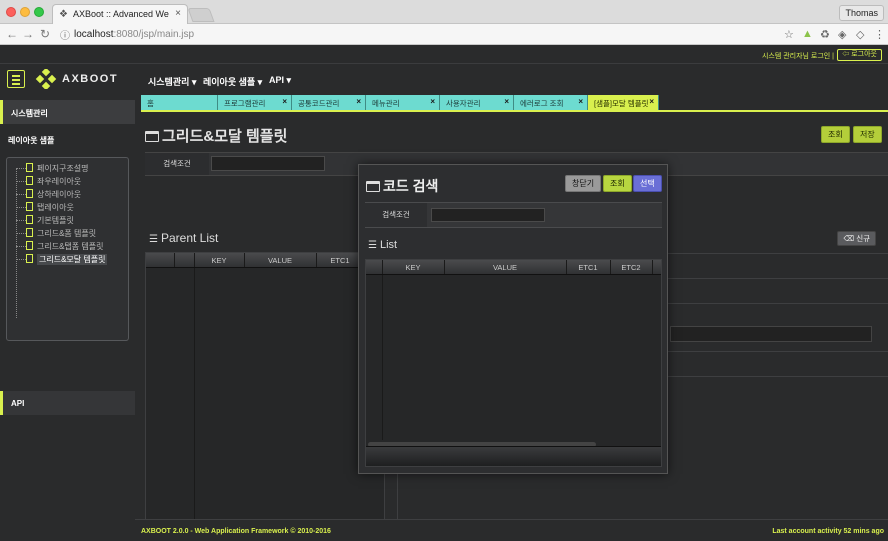 The height and width of the screenshot is (541, 888). I want to click on new-tab-button, so click(201, 15).